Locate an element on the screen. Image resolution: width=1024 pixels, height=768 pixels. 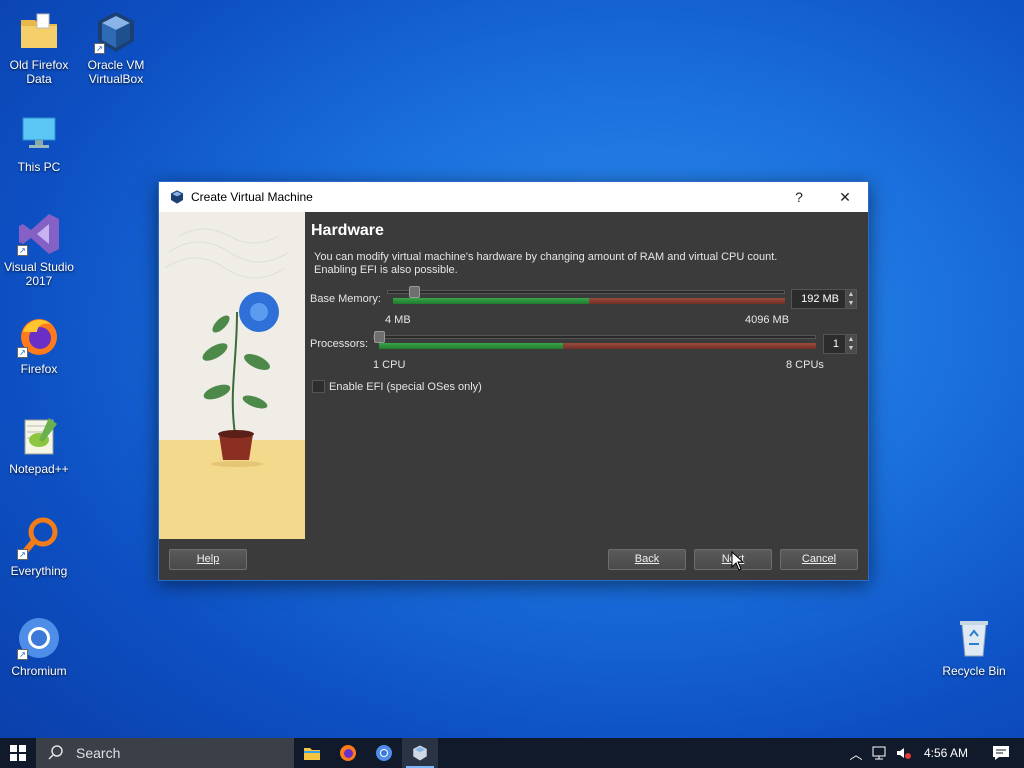
search-placeholder: Search is located at coordinates (98, 753).